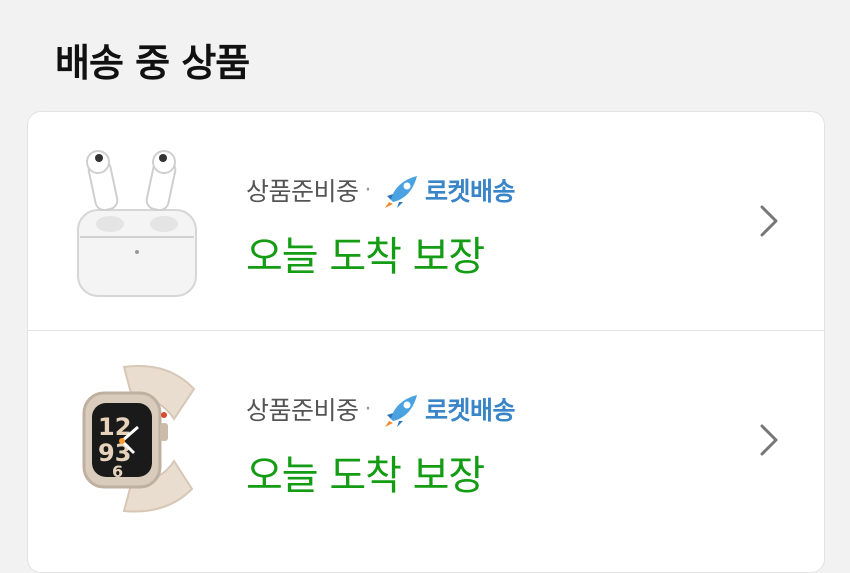  Describe the element at coordinates (142, 439) in the screenshot. I see `apple-watch-se-product-image: 12 93 6` at that location.